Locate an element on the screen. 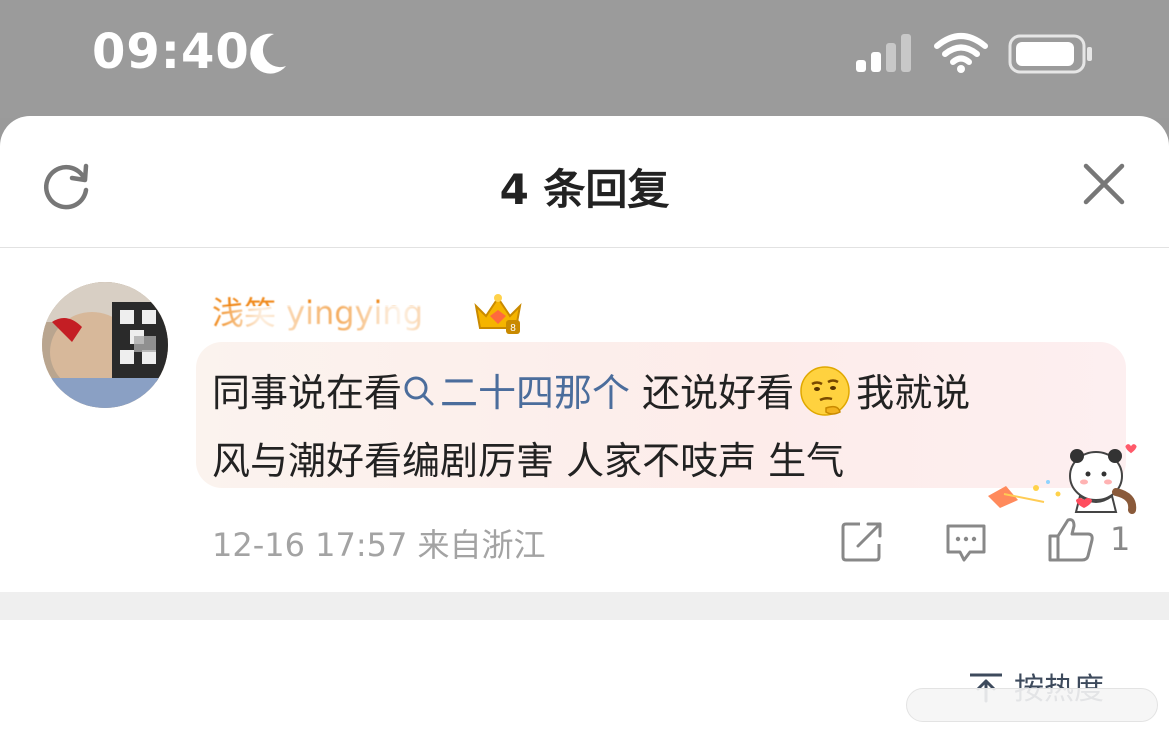  comment-text-after-link: 还说好看 is located at coordinates (712, 393).